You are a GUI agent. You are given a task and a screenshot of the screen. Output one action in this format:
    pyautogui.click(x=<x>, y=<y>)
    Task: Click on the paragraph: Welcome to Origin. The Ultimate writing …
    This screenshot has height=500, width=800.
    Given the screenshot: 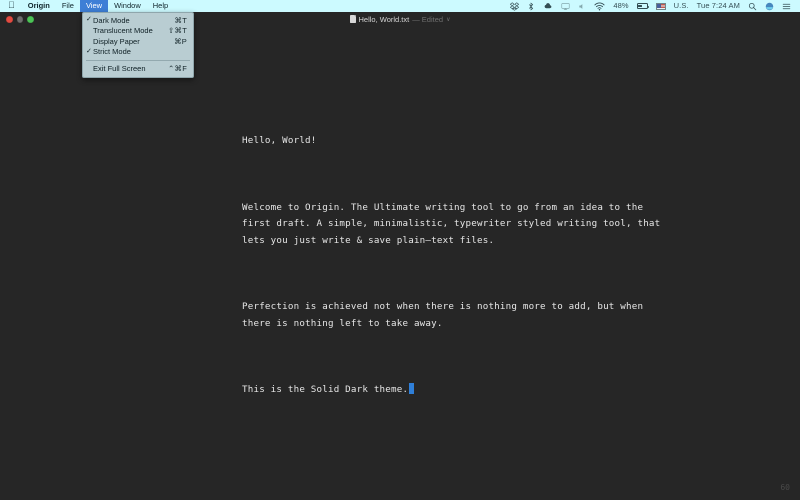 What is the action you would take?
    pyautogui.click(x=451, y=223)
    